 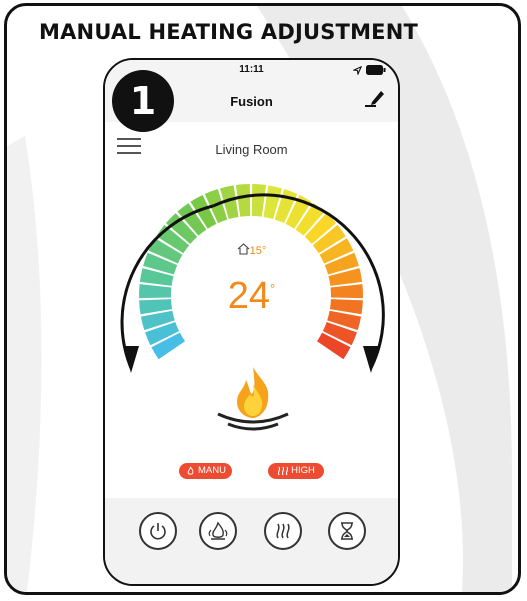 What do you see at coordinates (229, 32) in the screenshot?
I see `page-title: MANUAL HEATING ADJUSTMENT` at bounding box center [229, 32].